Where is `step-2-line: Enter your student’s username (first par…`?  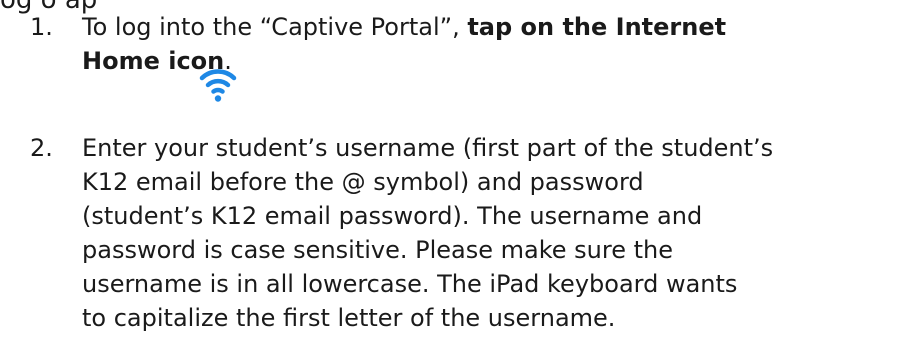 step-2-line: Enter your student’s username (first par… is located at coordinates (428, 148).